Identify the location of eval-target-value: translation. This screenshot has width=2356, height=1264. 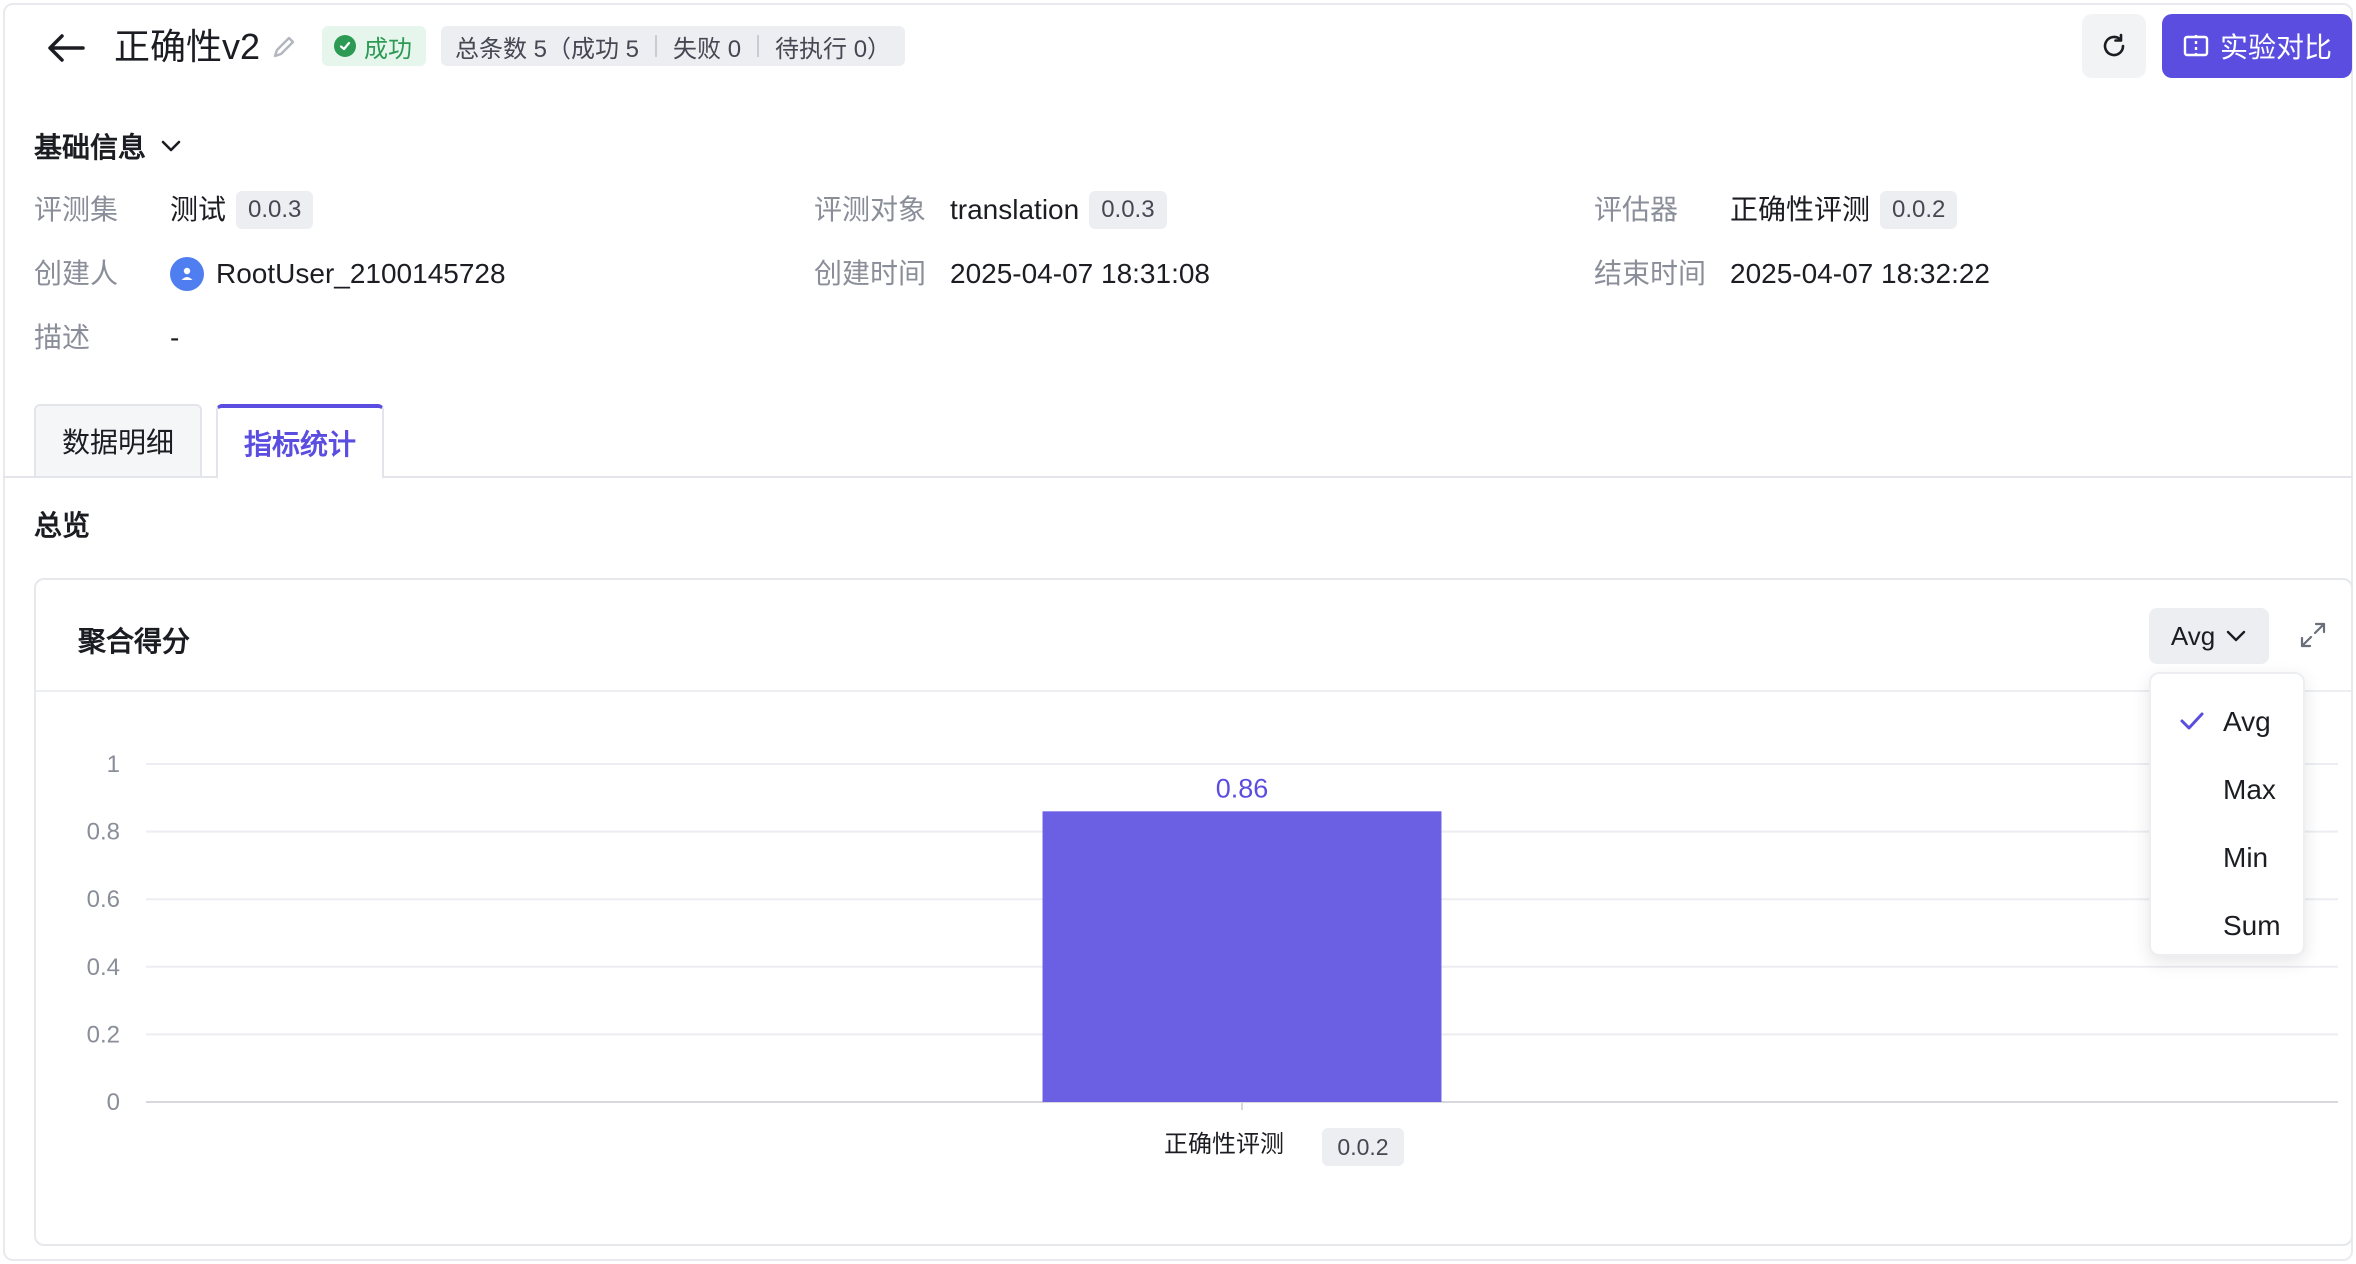
(1014, 210).